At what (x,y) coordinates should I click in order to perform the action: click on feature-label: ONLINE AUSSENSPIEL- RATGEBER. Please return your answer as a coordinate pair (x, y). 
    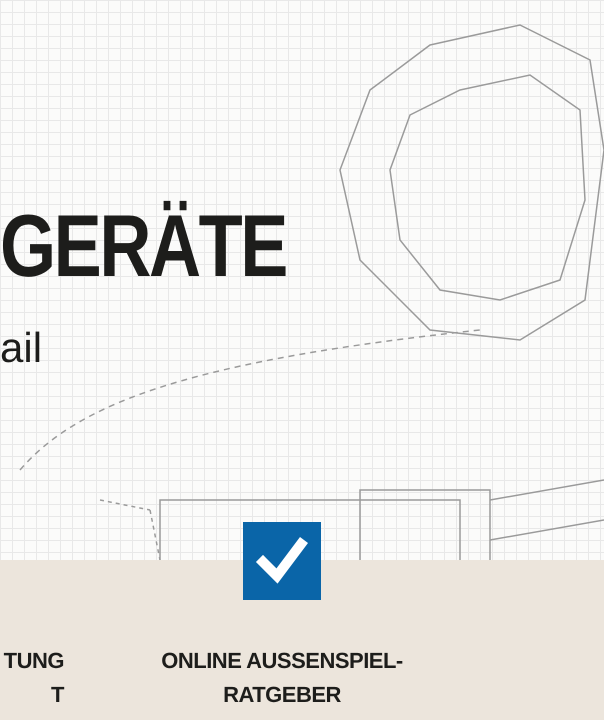
    Looking at the image, I should click on (282, 678).